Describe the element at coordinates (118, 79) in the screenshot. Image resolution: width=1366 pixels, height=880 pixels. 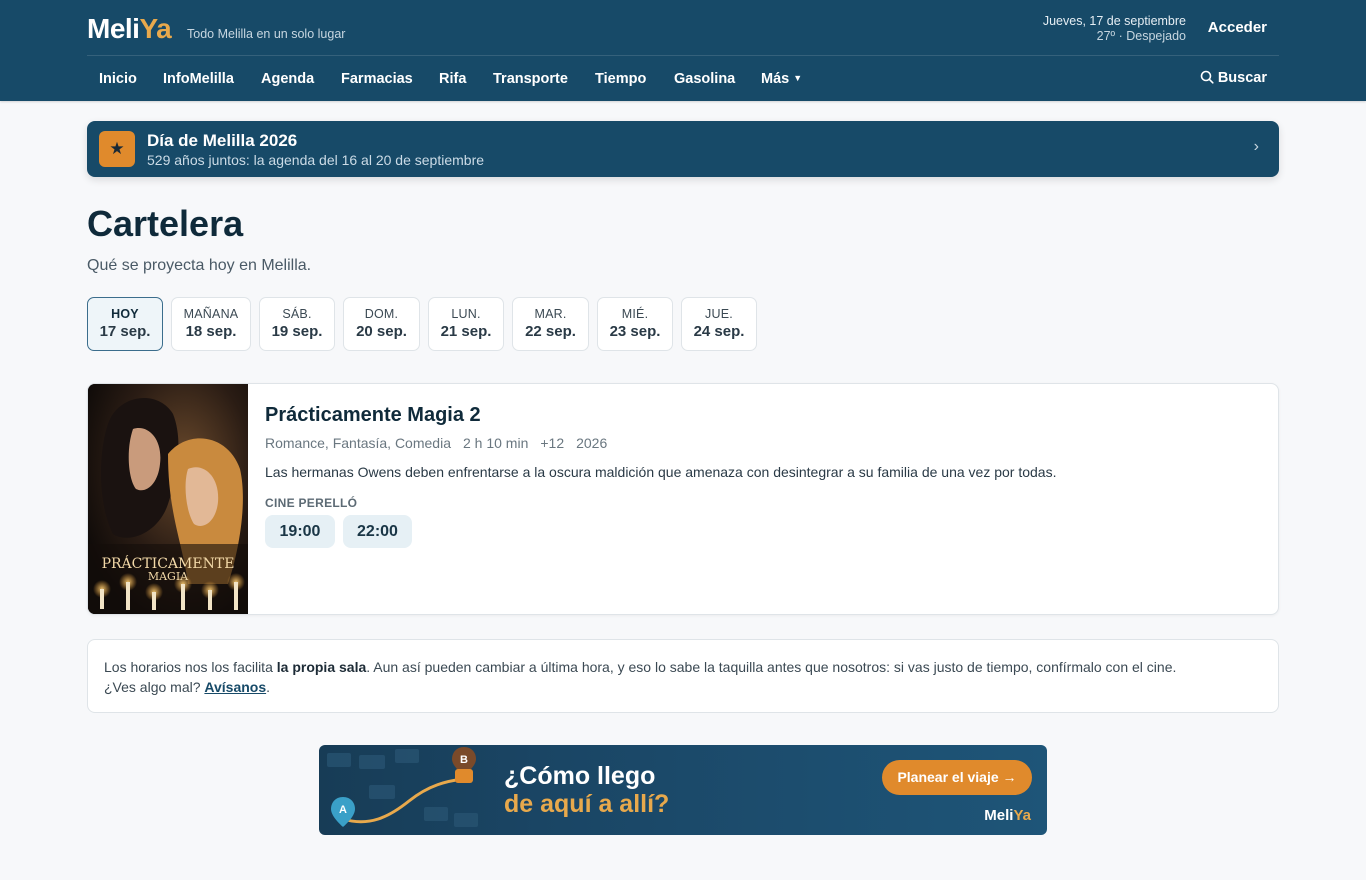
I see `nav-item-inicio: Inicio` at that location.